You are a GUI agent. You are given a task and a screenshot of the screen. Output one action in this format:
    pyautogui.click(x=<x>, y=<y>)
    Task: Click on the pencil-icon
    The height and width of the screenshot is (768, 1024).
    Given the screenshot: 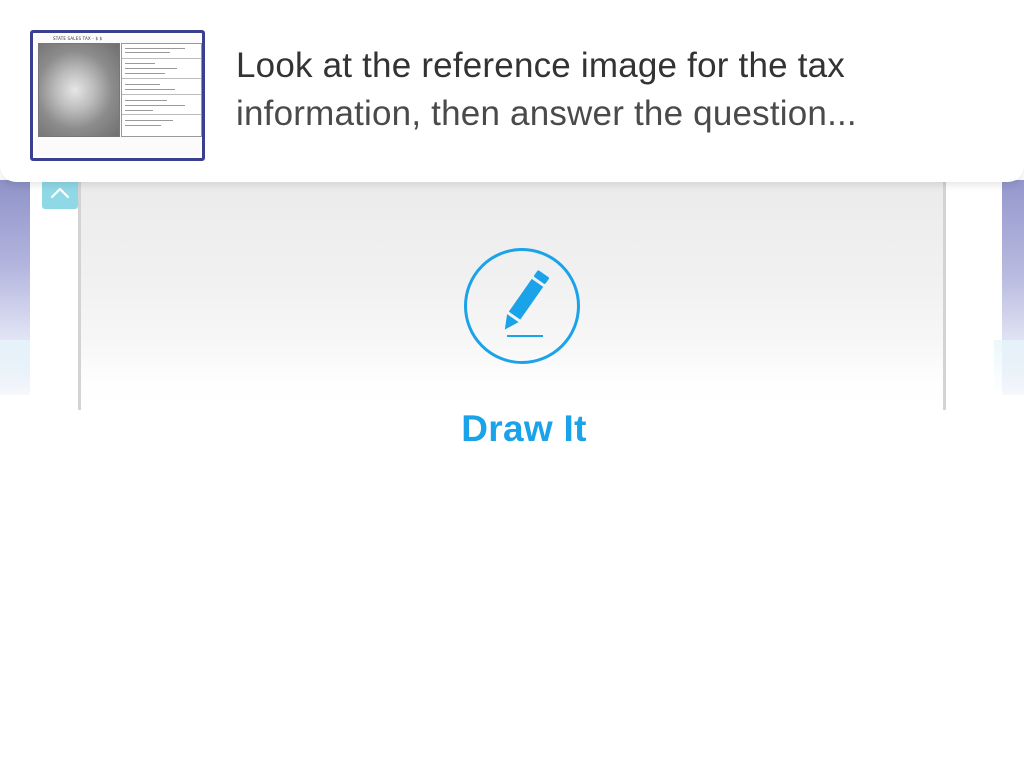 What is the action you would take?
    pyautogui.click(x=526, y=303)
    